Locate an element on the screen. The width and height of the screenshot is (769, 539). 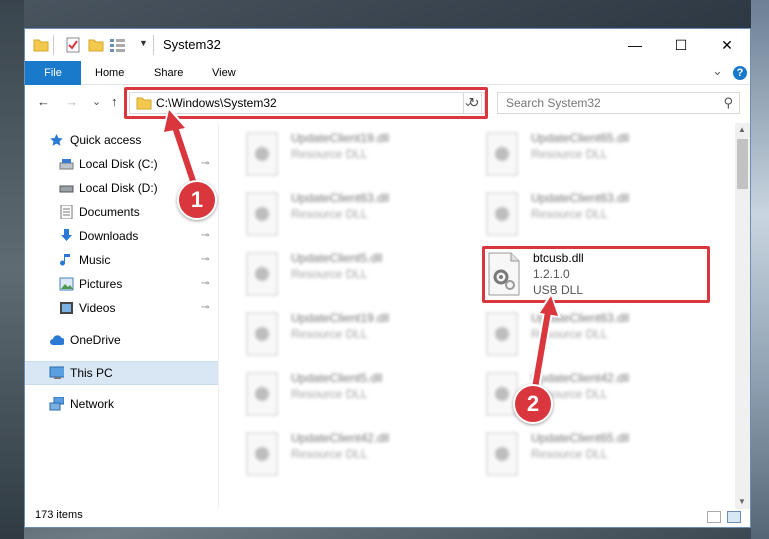
sidebar-item-music: Music ⊸ is located at coordinates (121, 260).